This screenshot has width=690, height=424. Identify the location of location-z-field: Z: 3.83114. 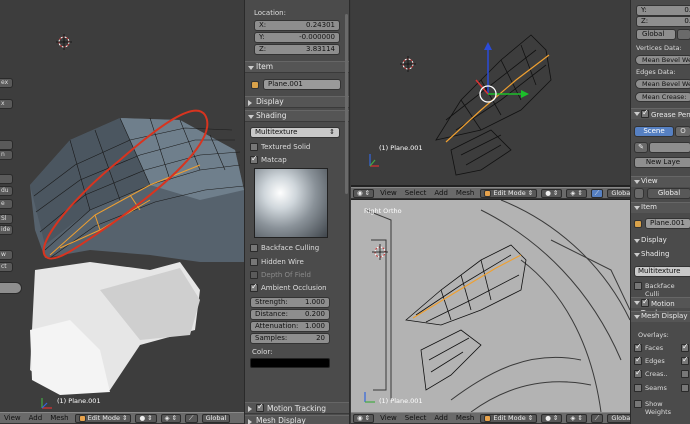
(297, 49).